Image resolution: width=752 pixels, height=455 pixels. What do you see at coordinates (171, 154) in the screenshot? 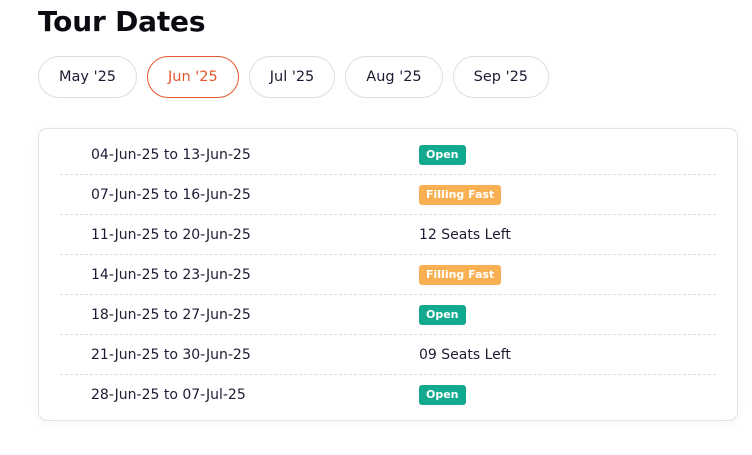
I see `date-range: 04-Jun-25 to 13-Jun-25` at bounding box center [171, 154].